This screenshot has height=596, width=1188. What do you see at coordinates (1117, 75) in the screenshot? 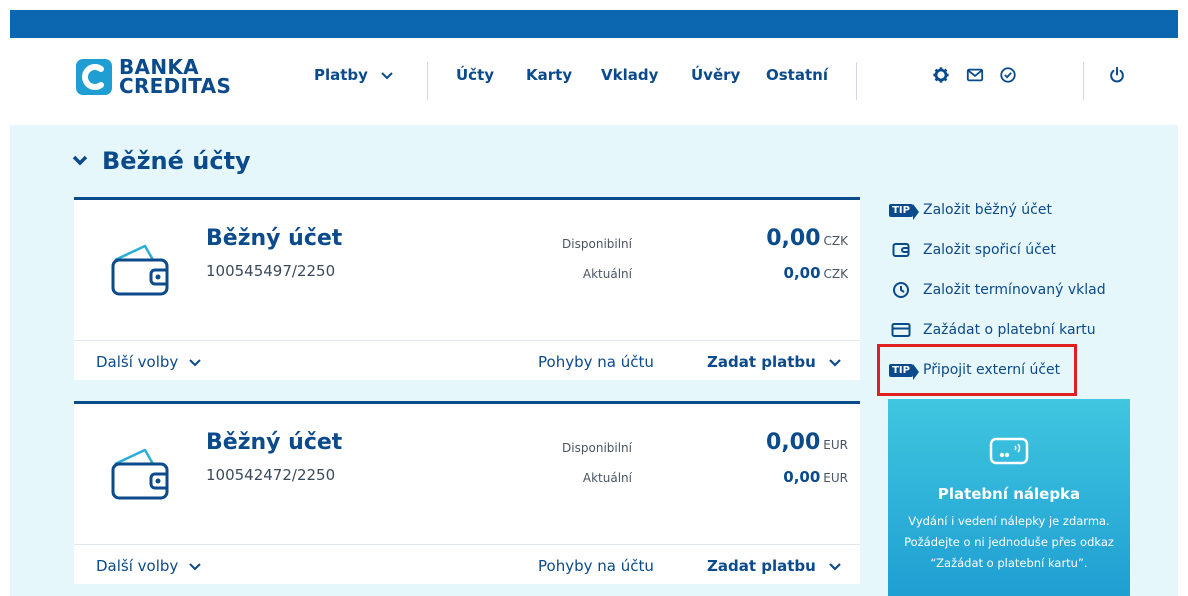
I see `power-icon` at bounding box center [1117, 75].